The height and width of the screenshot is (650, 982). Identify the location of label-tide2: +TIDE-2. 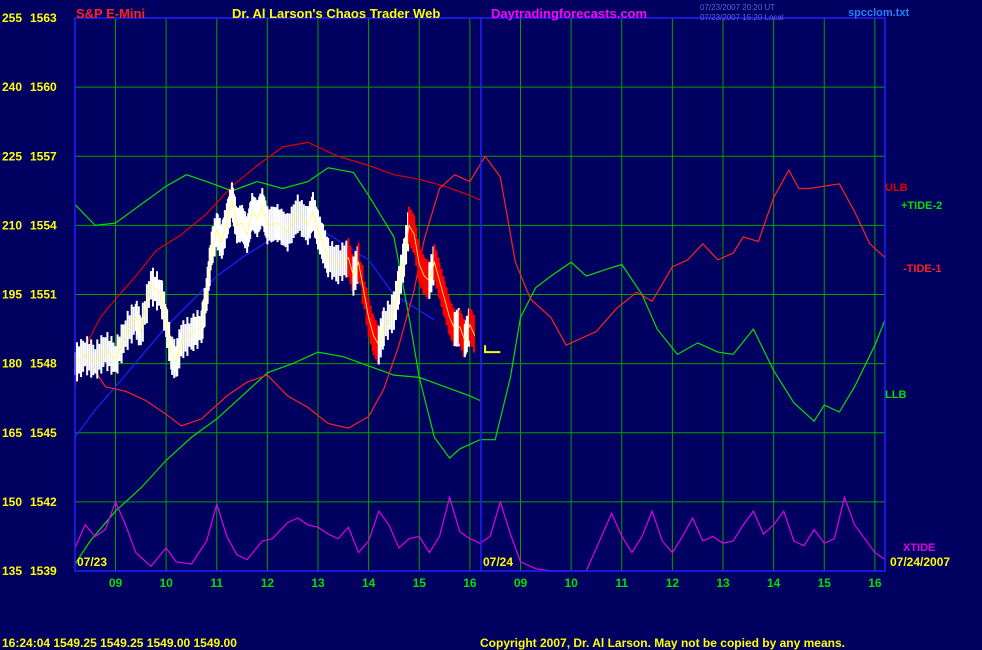
(921, 206).